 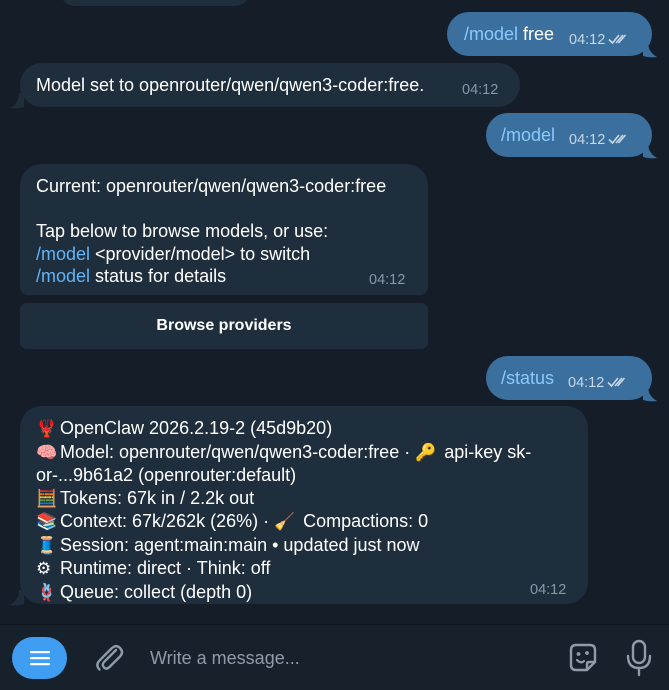 What do you see at coordinates (200, 253) in the screenshot?
I see `message-line: <provider/model> to switch` at bounding box center [200, 253].